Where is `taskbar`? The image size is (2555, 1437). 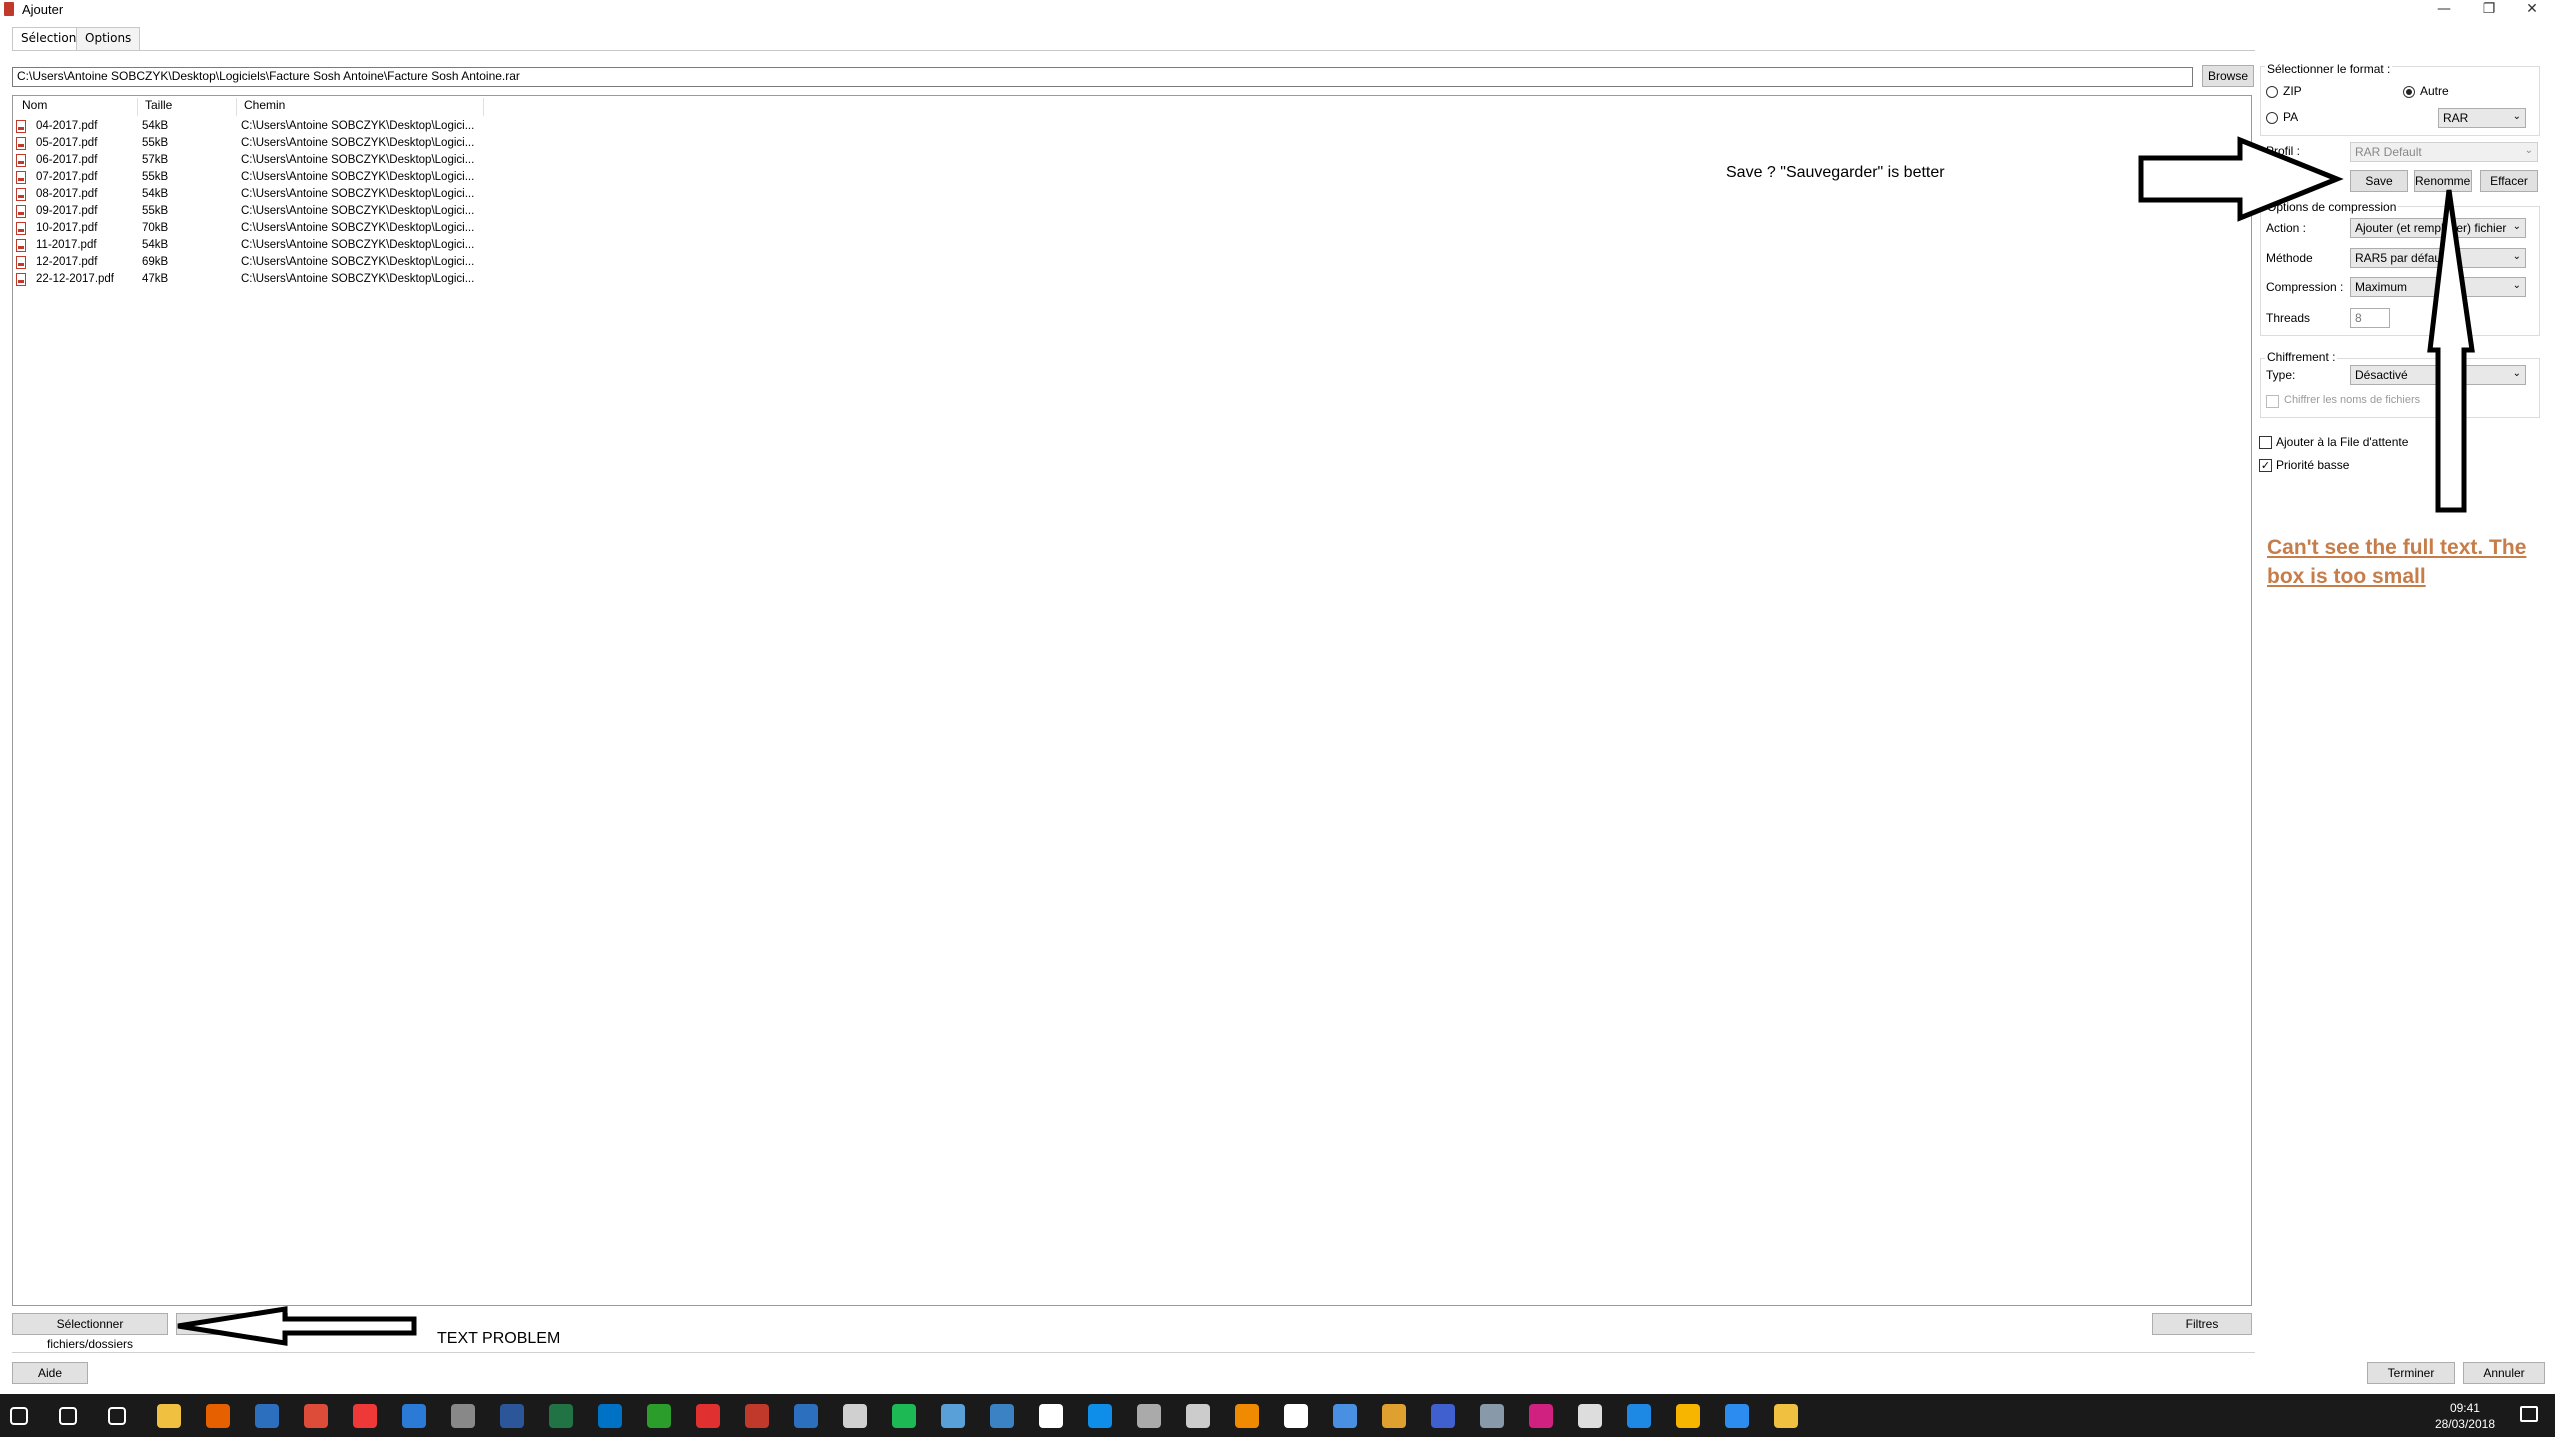 taskbar is located at coordinates (1277, 1415).